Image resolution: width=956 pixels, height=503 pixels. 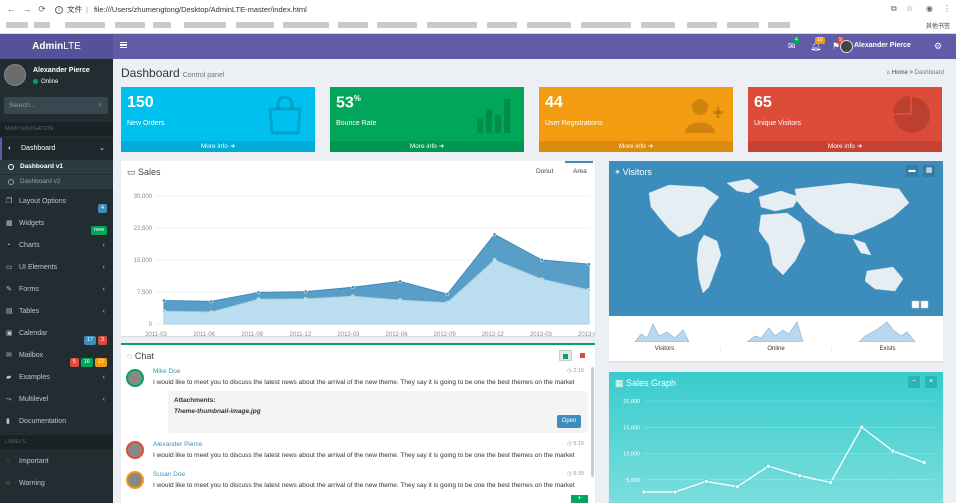 I want to click on menu-icon: ⋮, so click(x=947, y=8).